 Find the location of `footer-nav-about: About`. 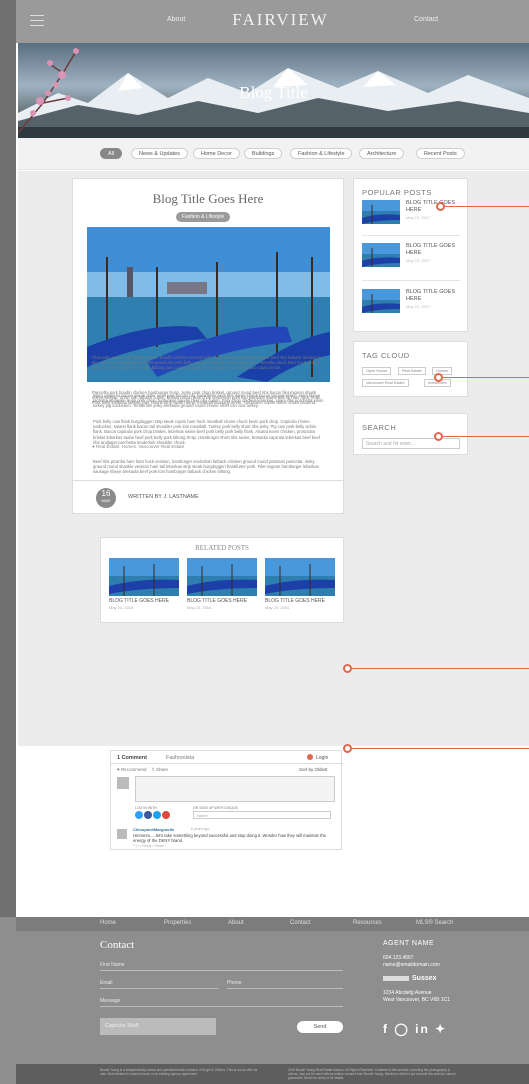

footer-nav-about: About is located at coordinates (236, 923).